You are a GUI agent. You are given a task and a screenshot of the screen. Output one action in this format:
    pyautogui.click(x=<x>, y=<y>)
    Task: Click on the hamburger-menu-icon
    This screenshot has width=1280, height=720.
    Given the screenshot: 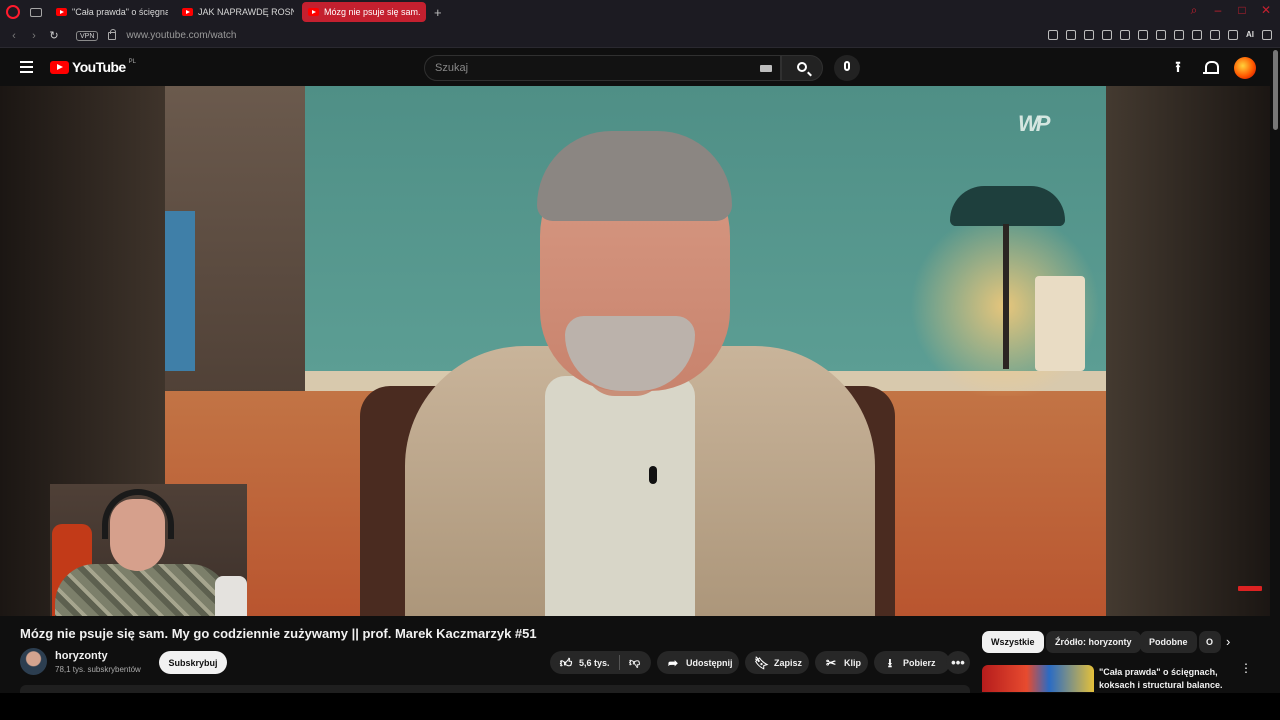 What is the action you would take?
    pyautogui.click(x=26, y=67)
    